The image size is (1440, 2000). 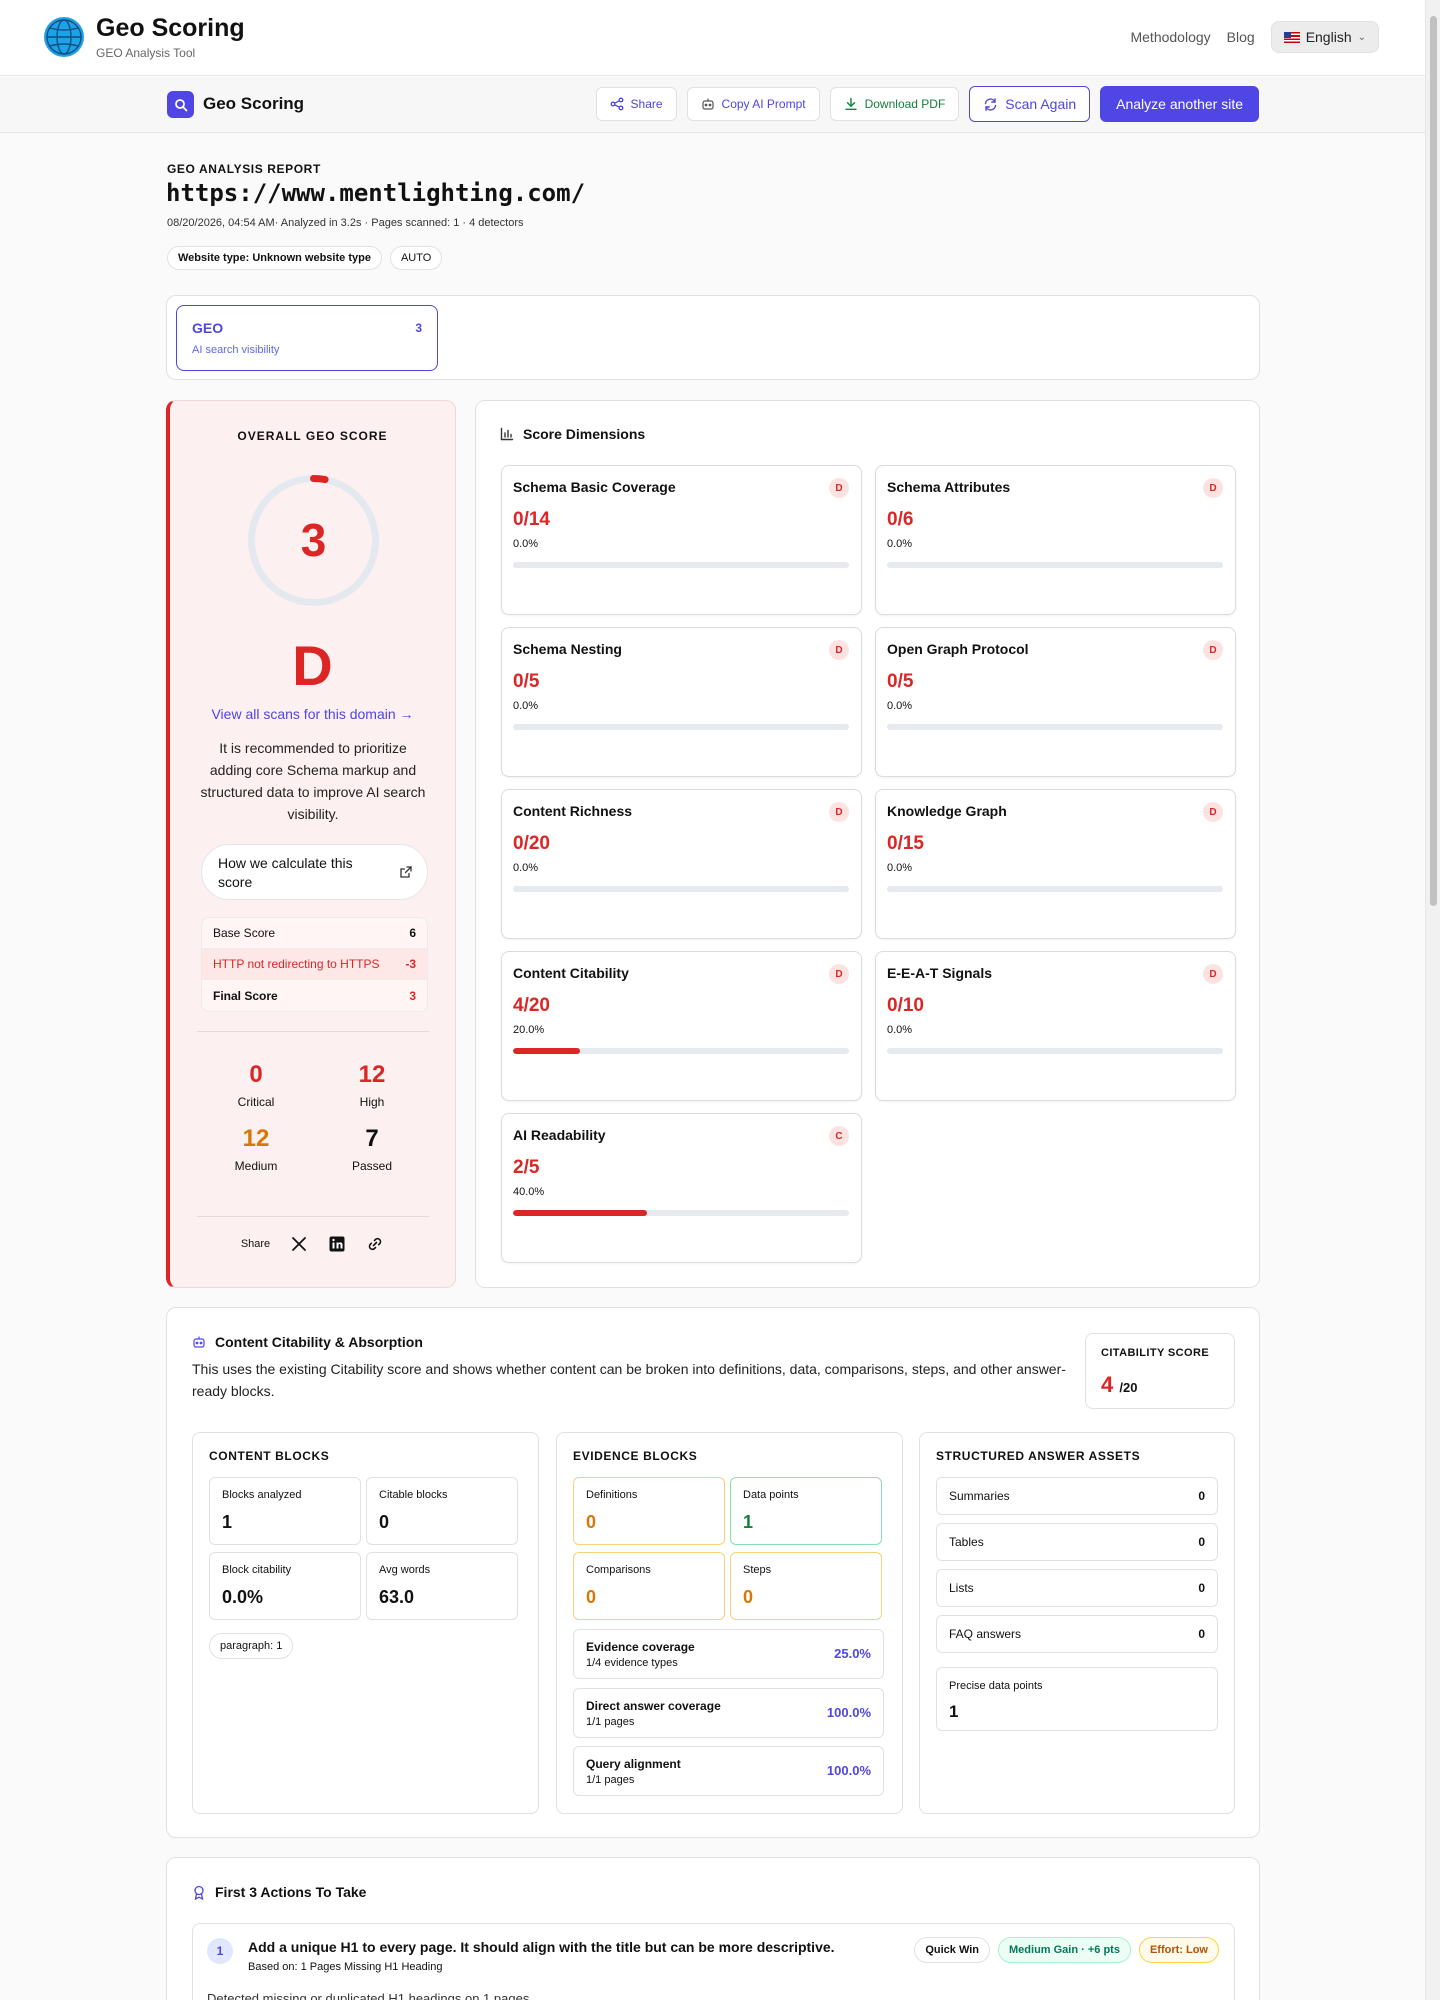 What do you see at coordinates (526, 1167) in the screenshot?
I see `dimension-score: 2/5` at bounding box center [526, 1167].